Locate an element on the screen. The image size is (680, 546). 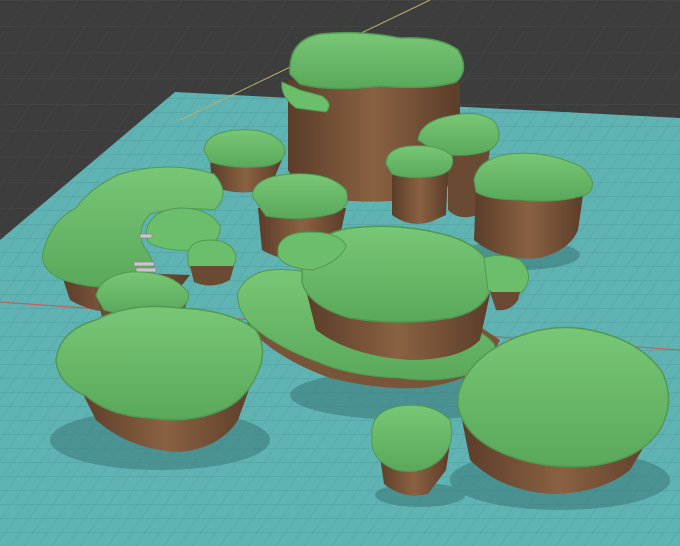
small-pillar-island is located at coordinates (419, 184).